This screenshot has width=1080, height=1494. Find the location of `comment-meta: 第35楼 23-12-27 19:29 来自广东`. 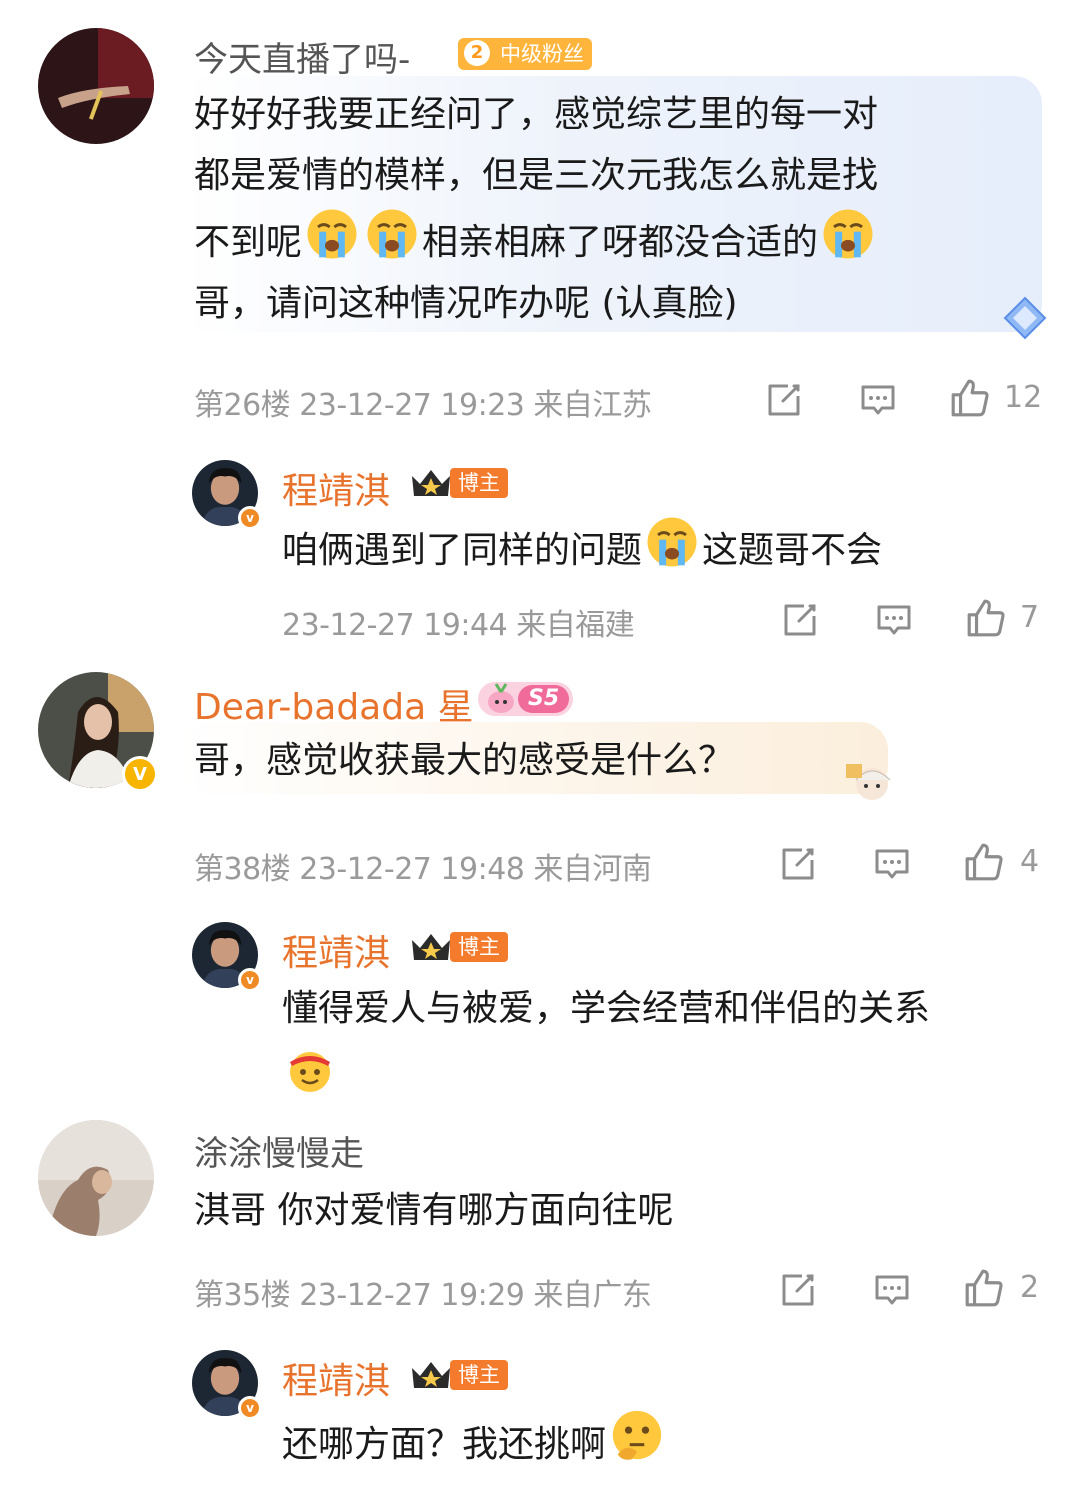

comment-meta: 第35楼 23-12-27 19:29 来自广东 is located at coordinates (423, 1295).